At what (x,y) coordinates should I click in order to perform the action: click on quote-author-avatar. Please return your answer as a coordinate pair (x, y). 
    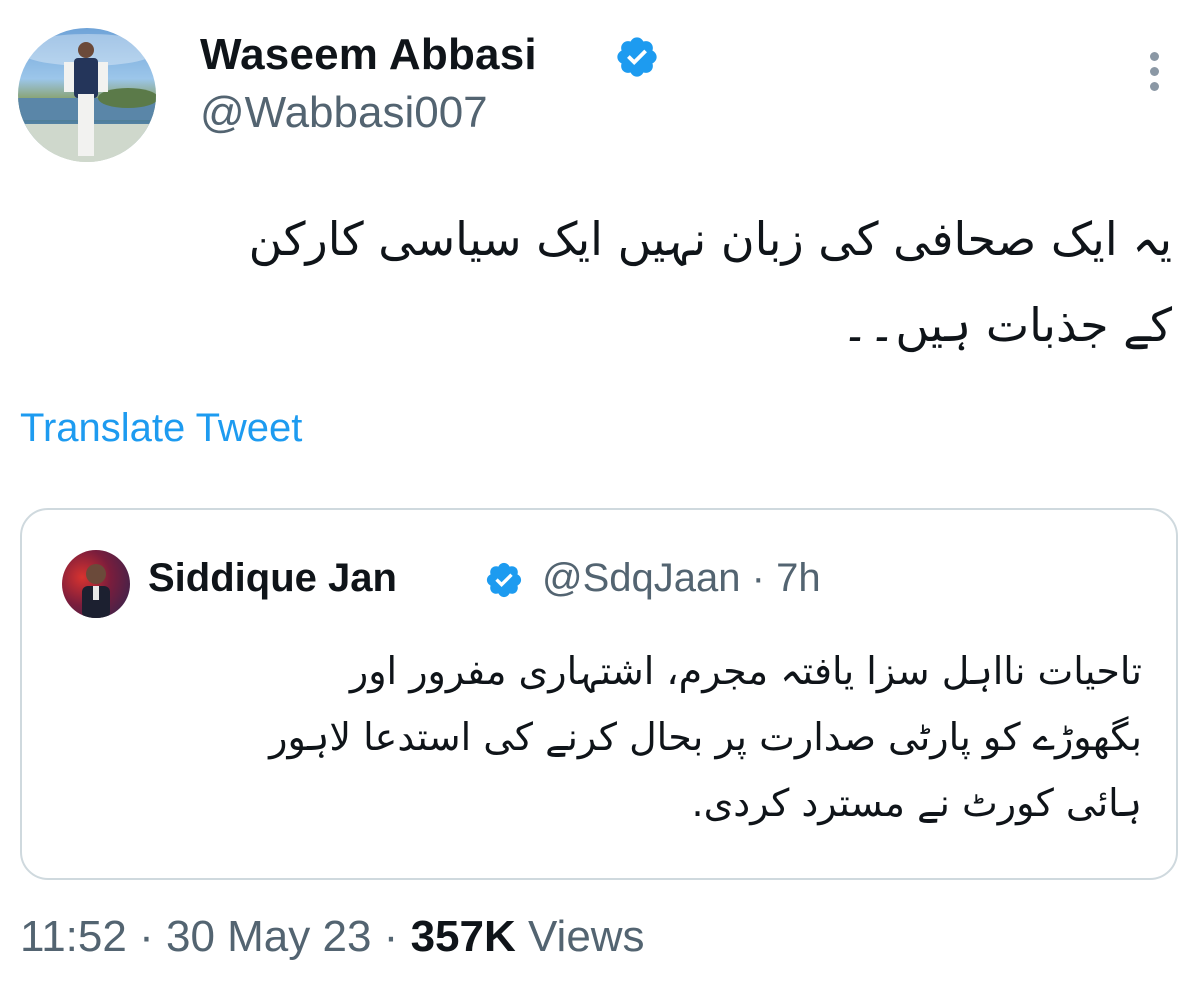
    Looking at the image, I should click on (96, 584).